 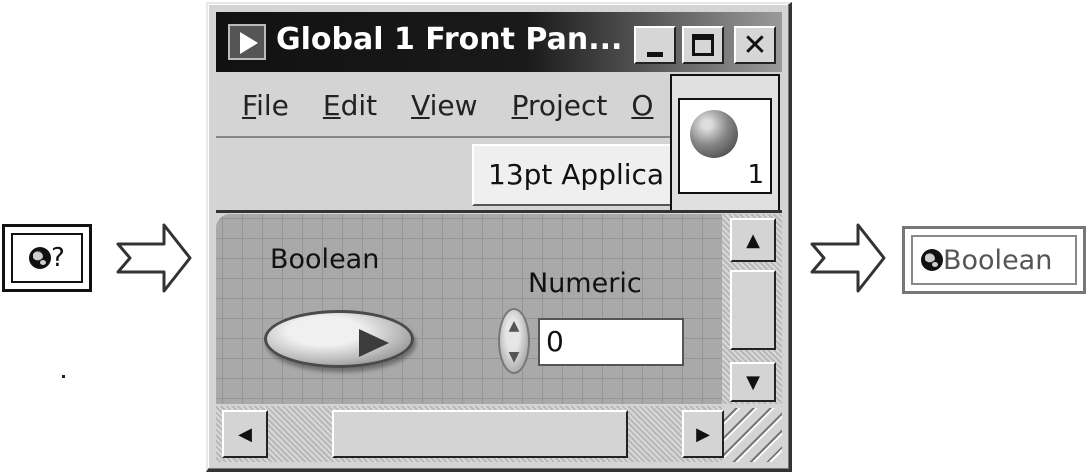 I want to click on maximize-icon, so click(x=703, y=45).